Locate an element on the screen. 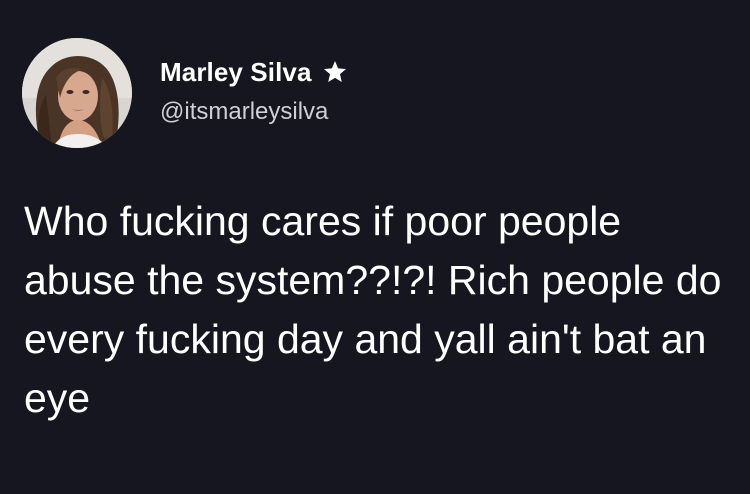 This screenshot has height=494, width=750. user-info: Marley Silva @itsmarleysilva is located at coordinates (254, 91).